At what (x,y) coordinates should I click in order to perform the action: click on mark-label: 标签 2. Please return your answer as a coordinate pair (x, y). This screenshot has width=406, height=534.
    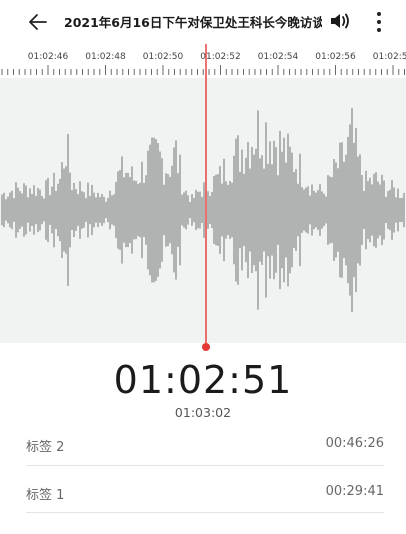
    Looking at the image, I should click on (45, 447).